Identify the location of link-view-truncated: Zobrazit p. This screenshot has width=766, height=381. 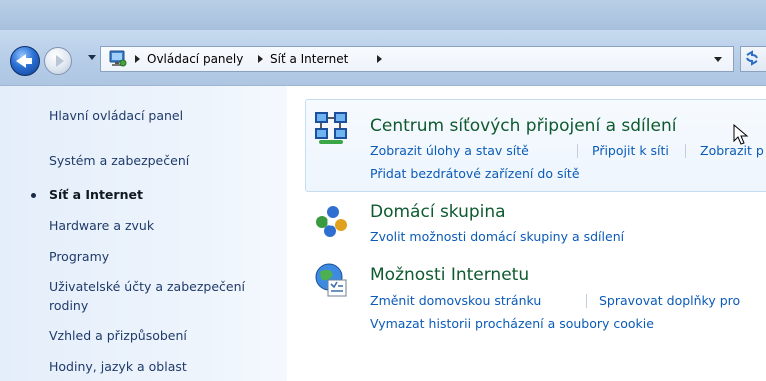
(732, 150).